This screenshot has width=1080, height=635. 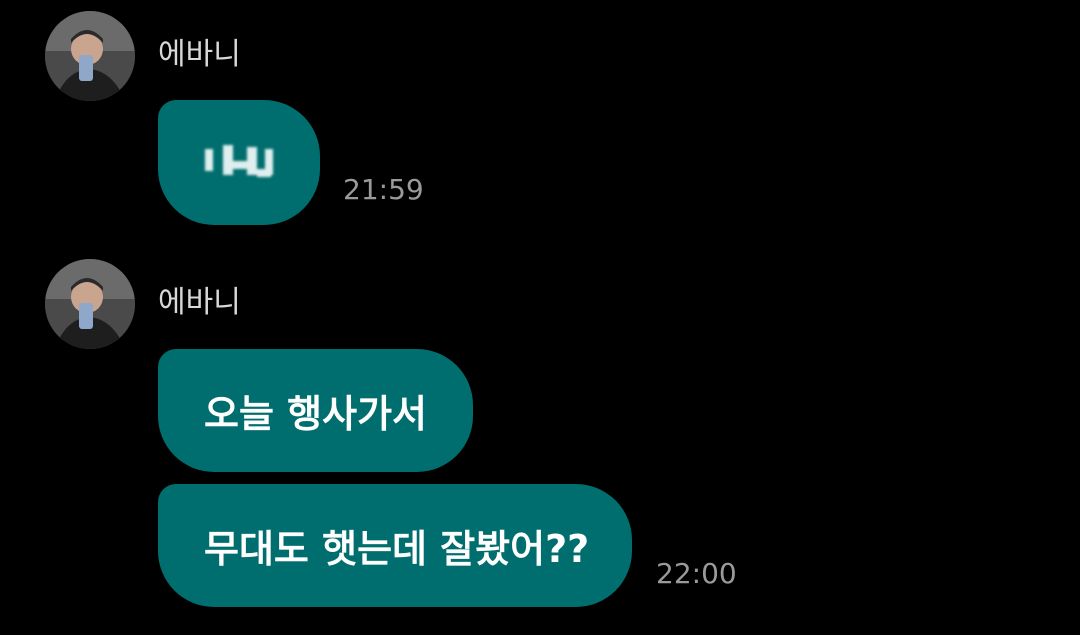 What do you see at coordinates (696, 573) in the screenshot?
I see `message-timestamp: 22:00` at bounding box center [696, 573].